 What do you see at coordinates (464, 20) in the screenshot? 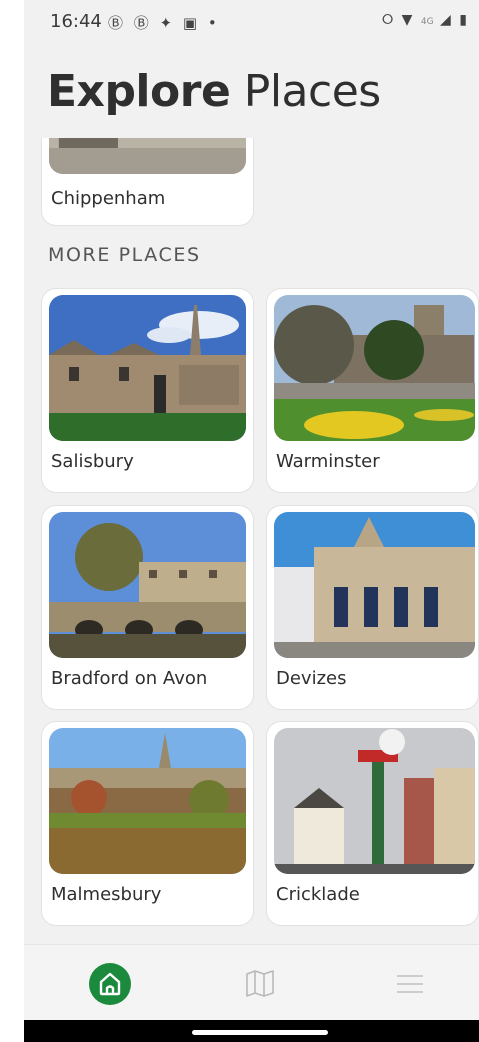
I see `battery-icon: ▮` at bounding box center [464, 20].